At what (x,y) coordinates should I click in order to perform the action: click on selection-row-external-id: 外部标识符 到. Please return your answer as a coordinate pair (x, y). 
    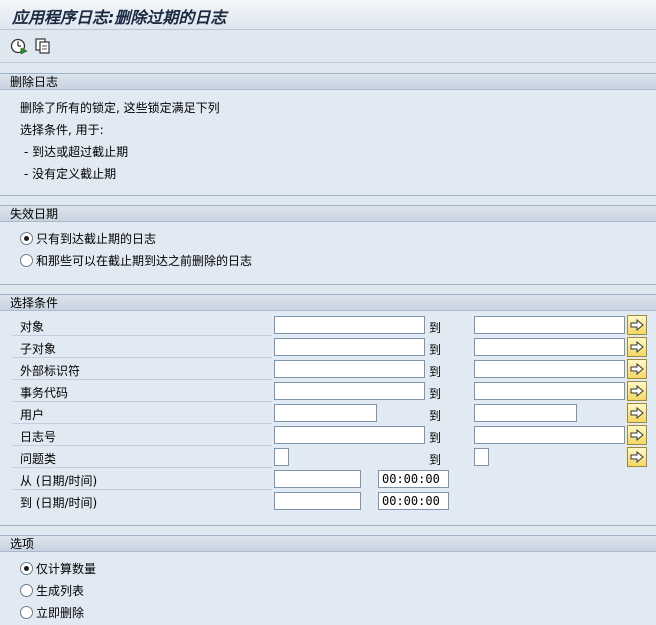
    Looking at the image, I should click on (328, 369).